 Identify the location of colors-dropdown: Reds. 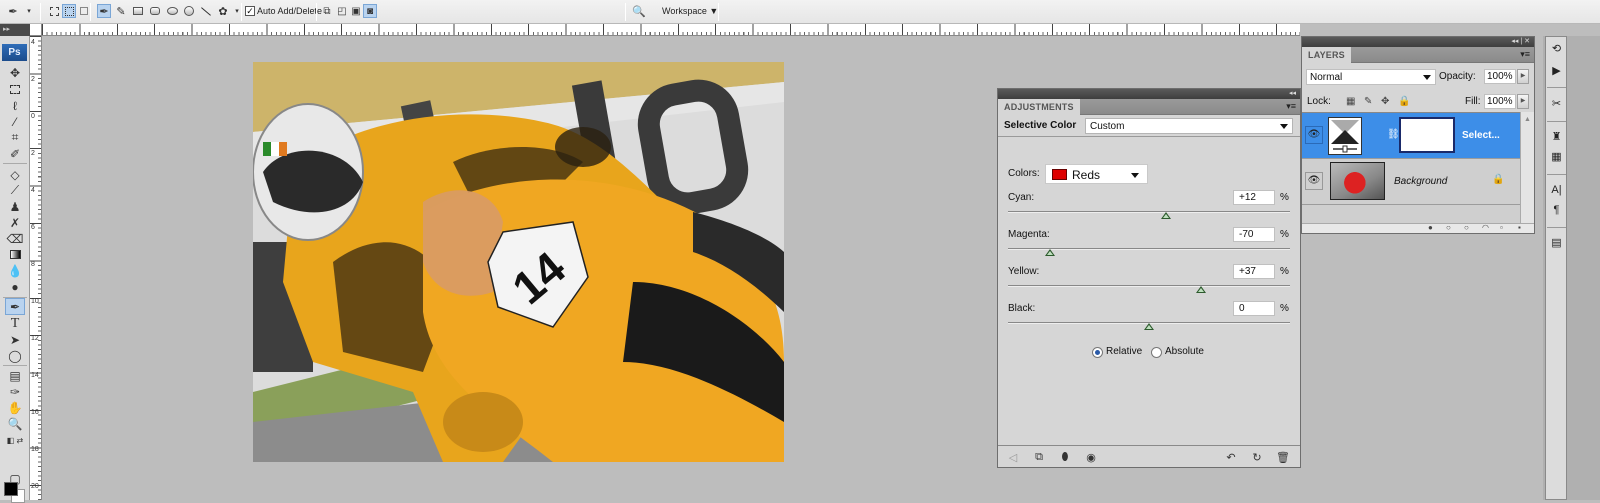
(1096, 174).